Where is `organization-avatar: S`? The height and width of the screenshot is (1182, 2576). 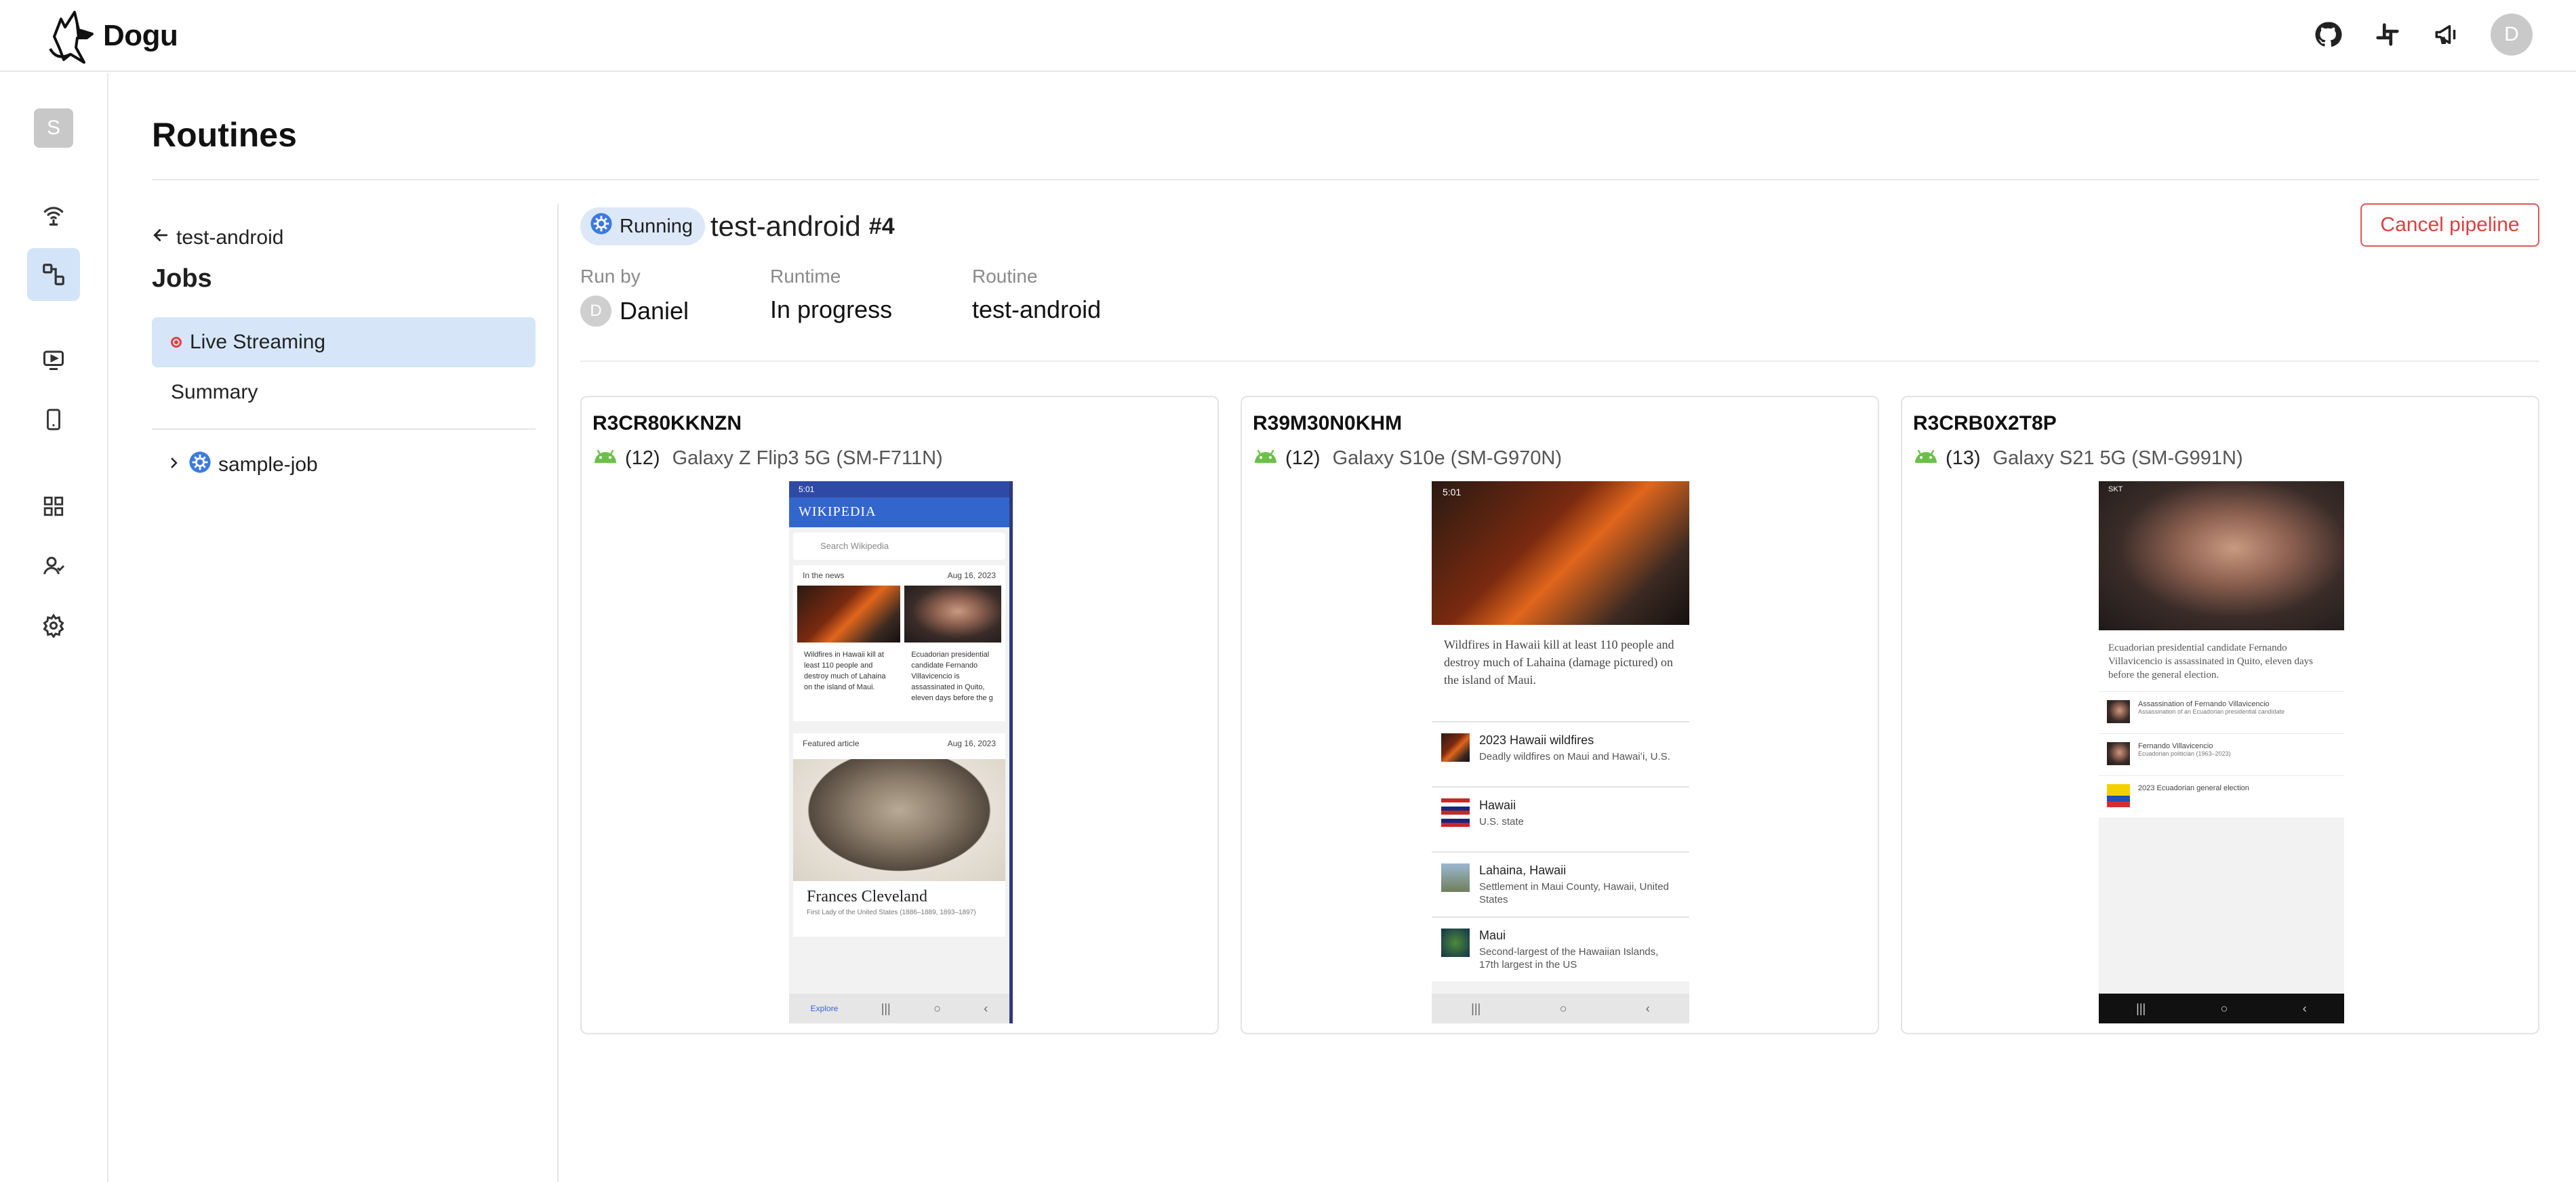
organization-avatar: S is located at coordinates (53, 128).